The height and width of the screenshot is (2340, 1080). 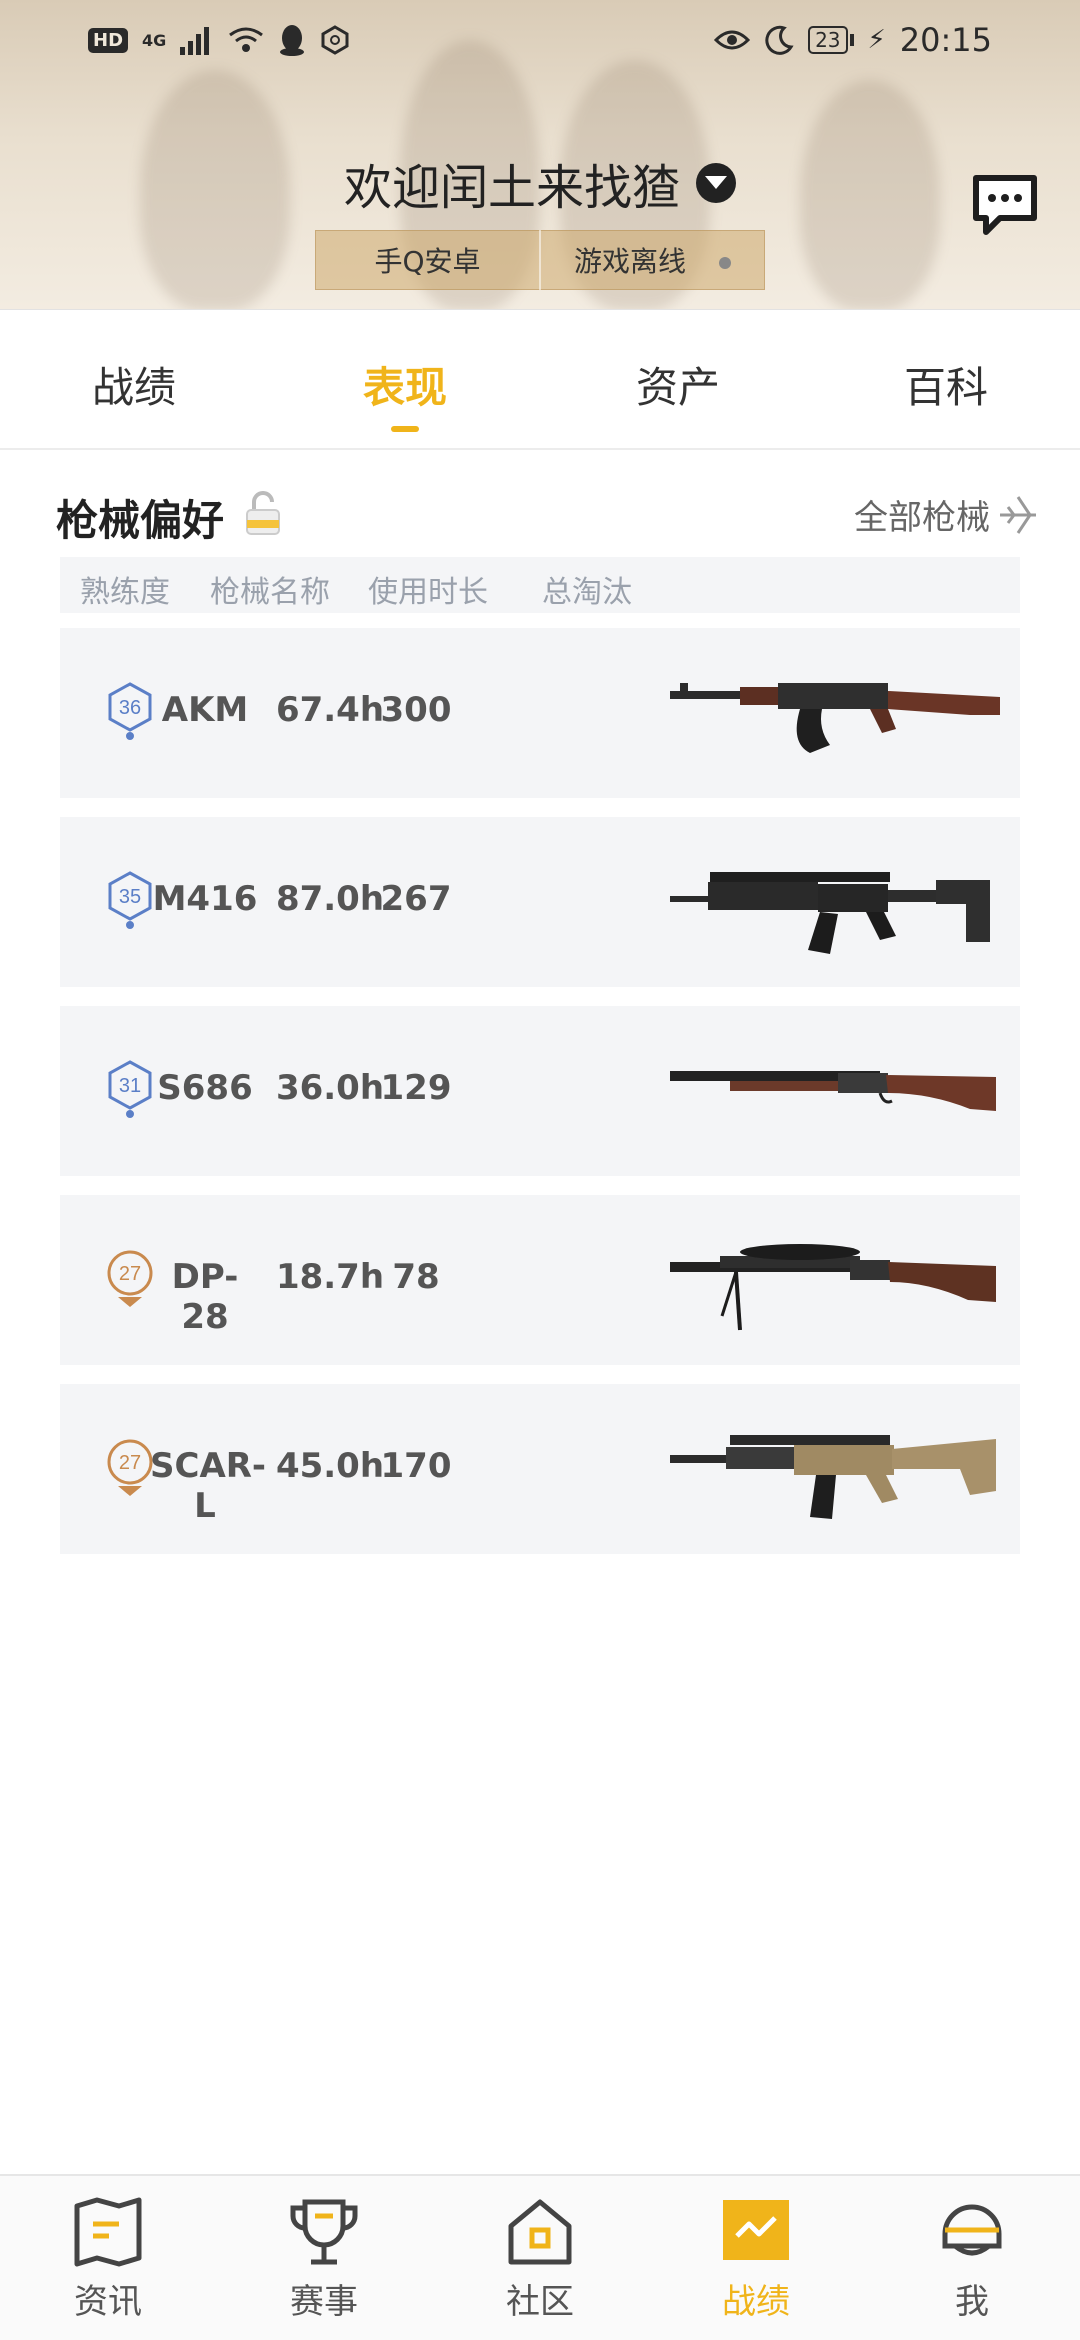 I want to click on proficiency-level: 31, so click(x=130, y=1086).